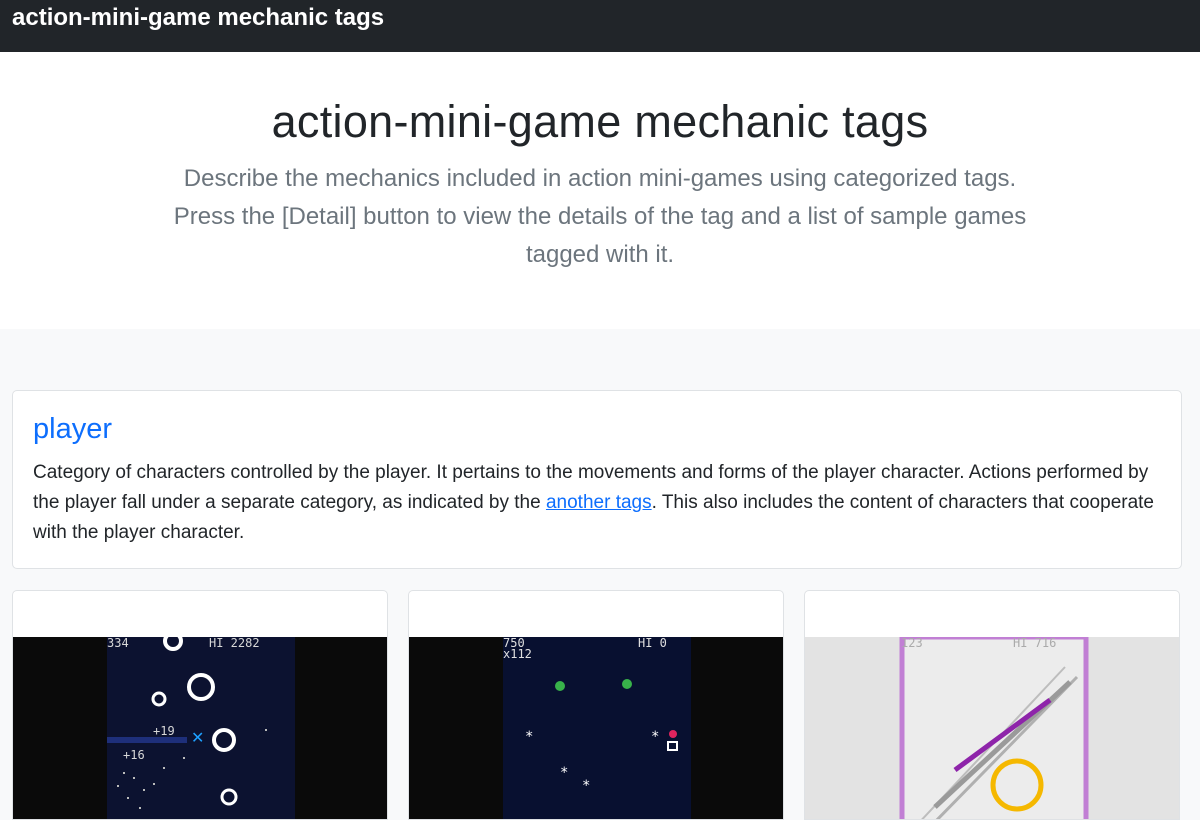  Describe the element at coordinates (200, 728) in the screenshot. I see `game-screenshot: 334 HI 2282 ✕ +19 +16` at that location.